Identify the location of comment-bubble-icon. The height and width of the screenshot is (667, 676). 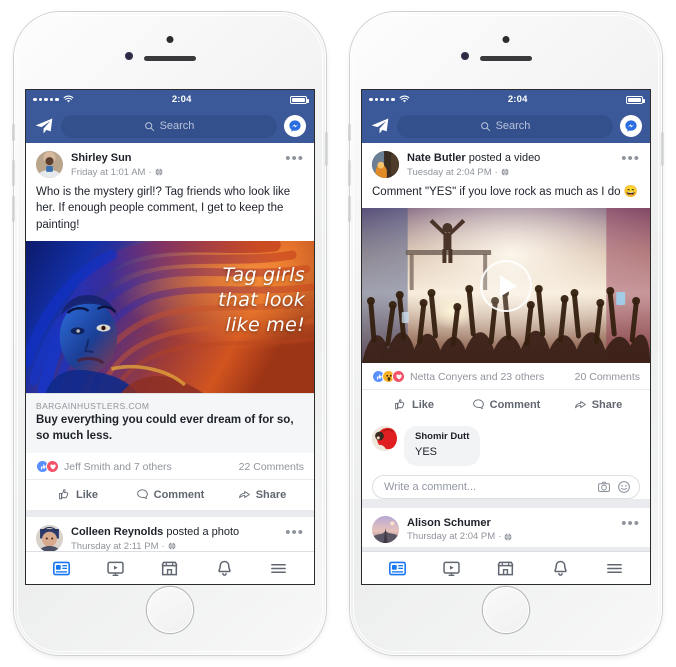
(478, 404).